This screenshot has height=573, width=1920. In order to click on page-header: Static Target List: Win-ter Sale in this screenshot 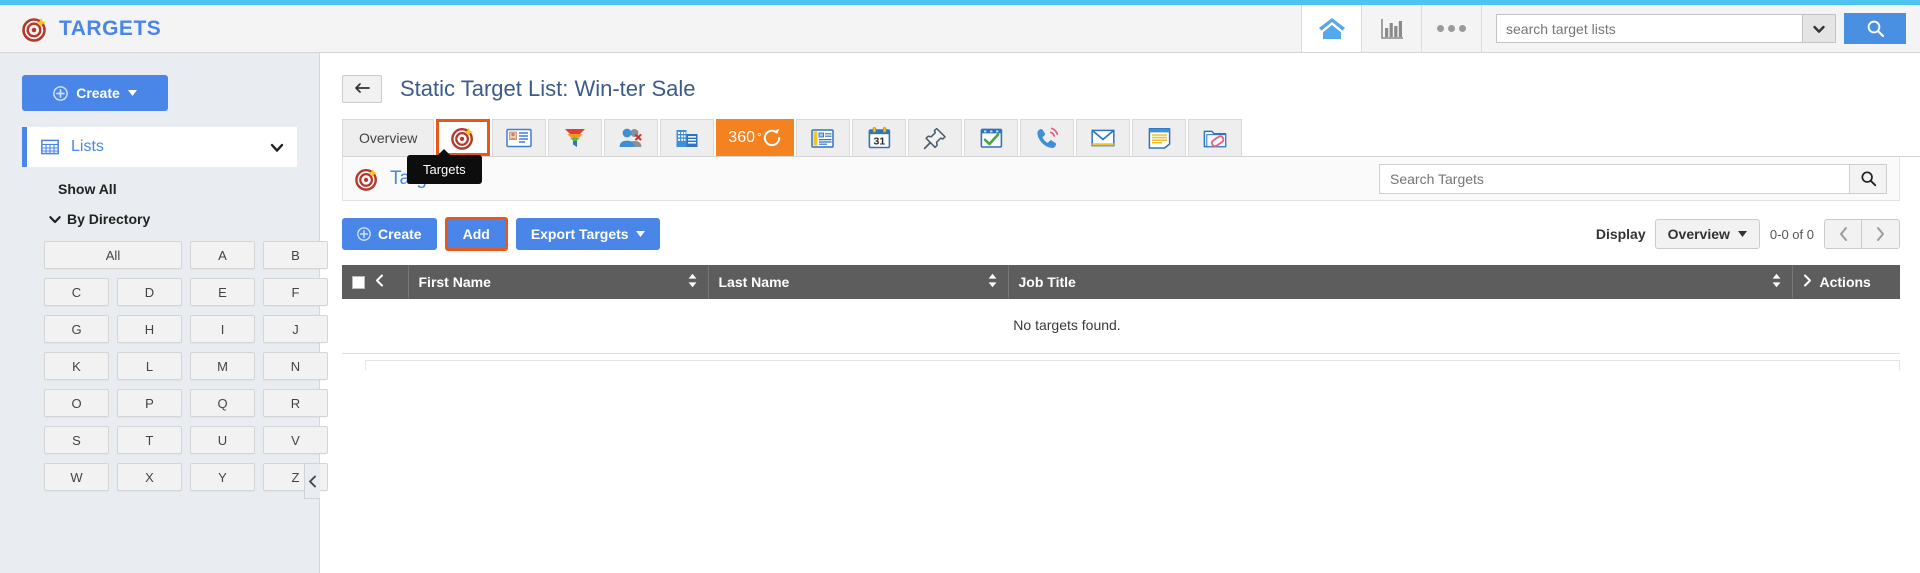, I will do `click(1120, 78)`.